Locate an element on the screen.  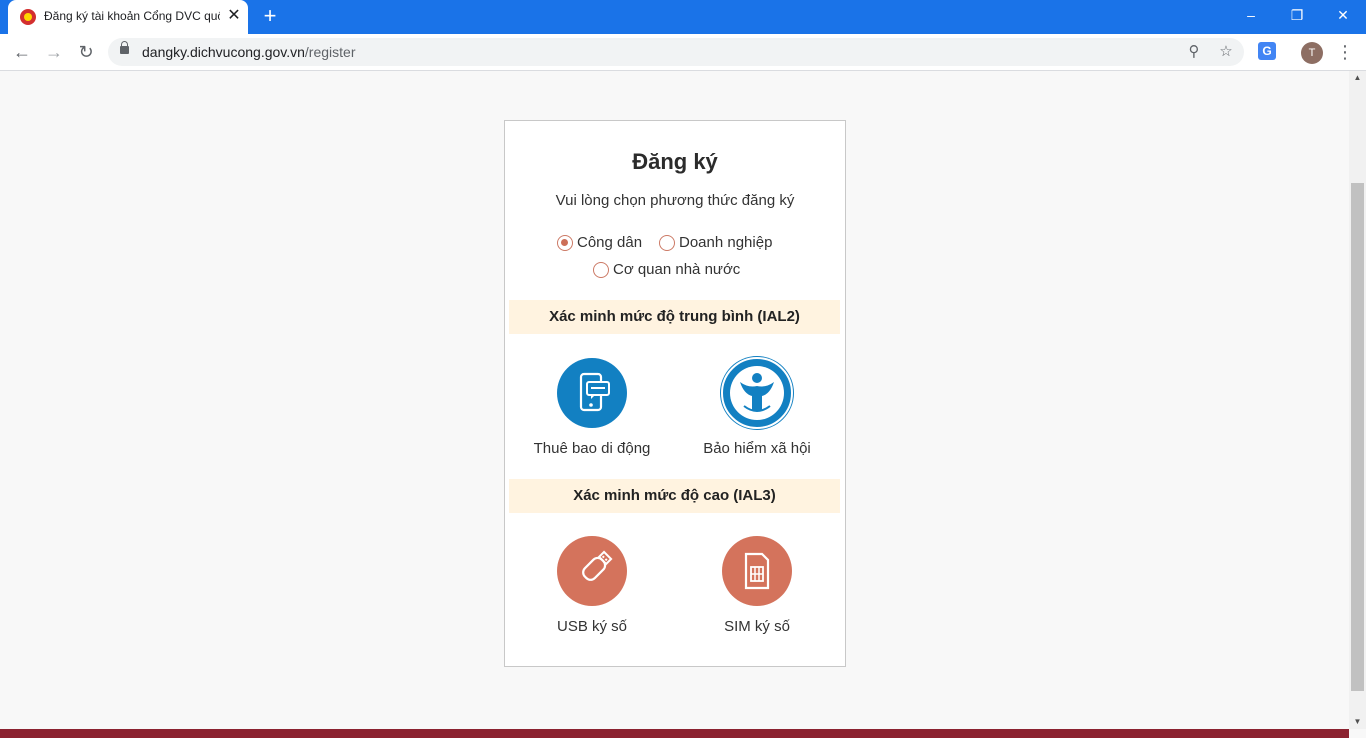
browser-menu-icon: ⋮ is located at coordinates (1345, 52).